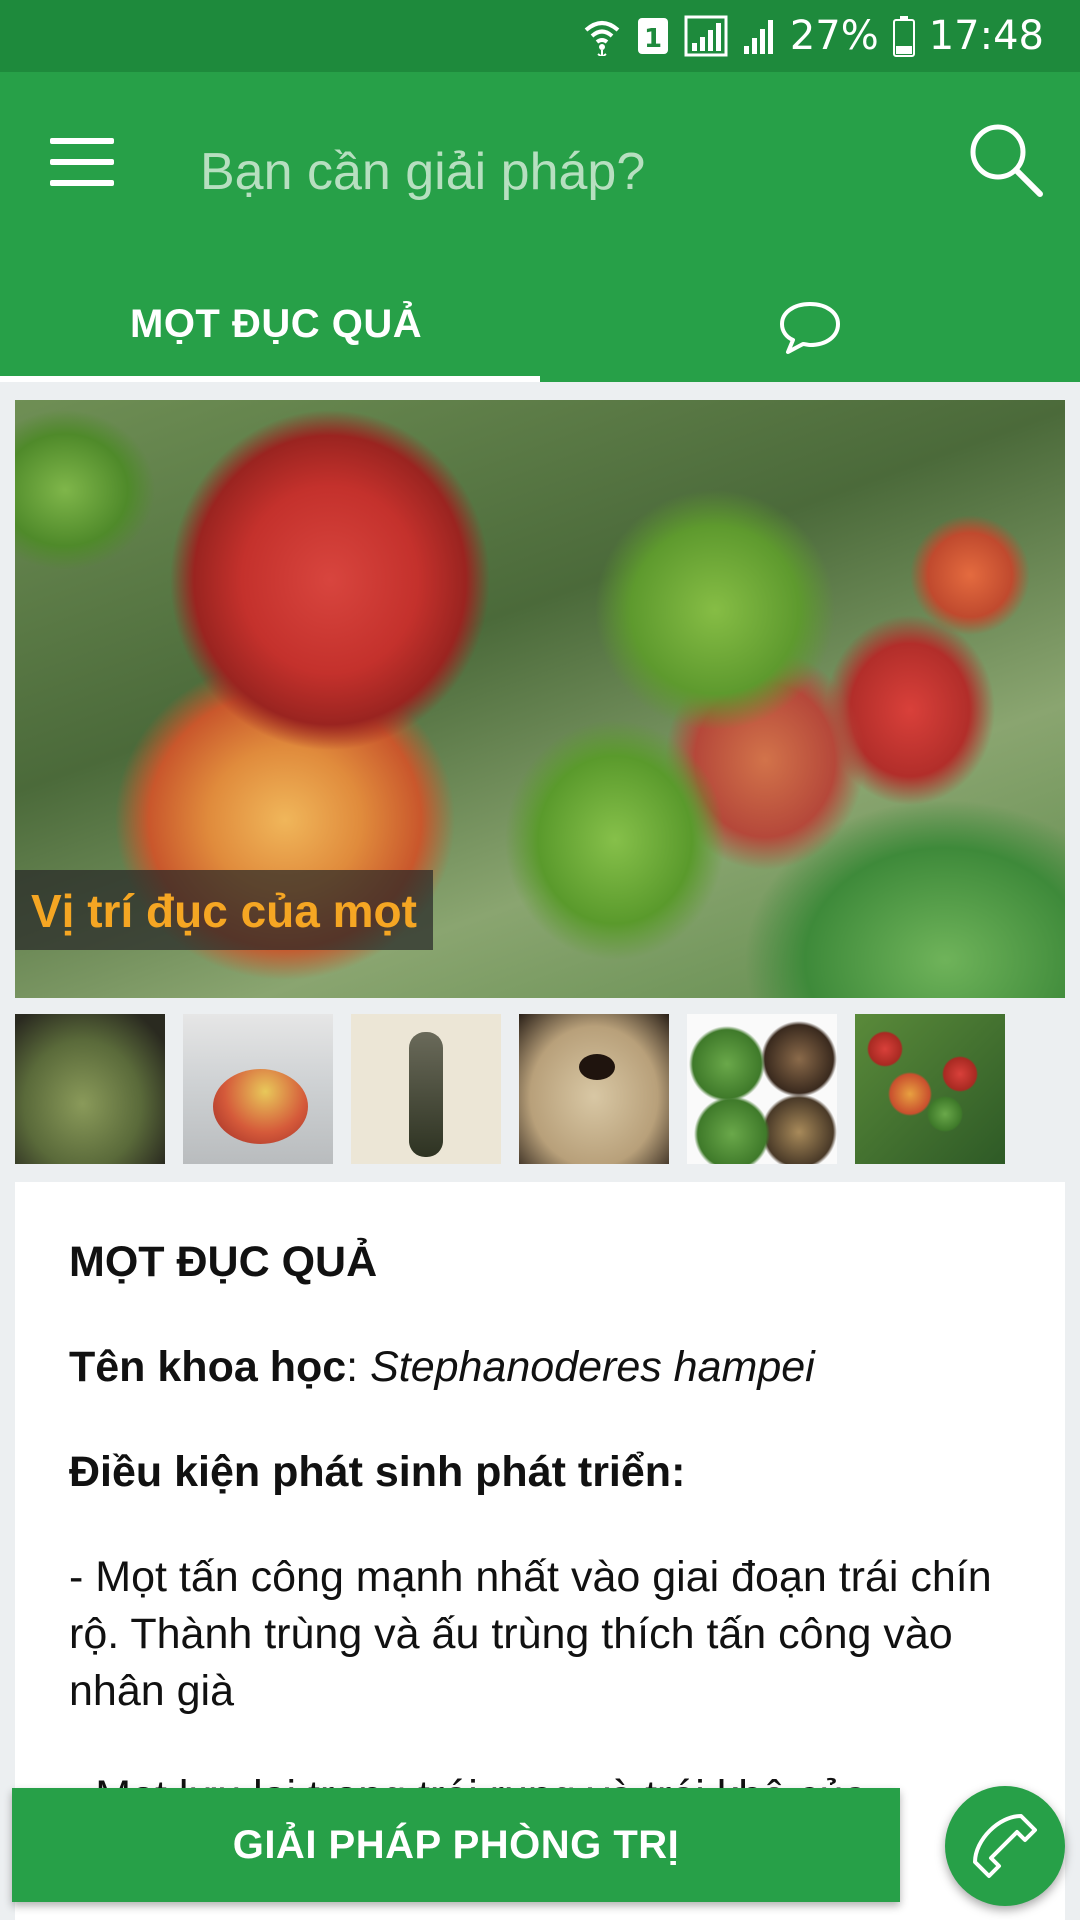  I want to click on battery-percent: 27%, so click(834, 36).